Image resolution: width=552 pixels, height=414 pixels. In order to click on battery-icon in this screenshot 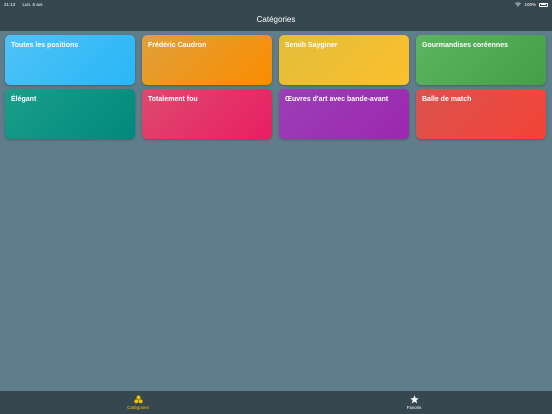, I will do `click(543, 4)`.